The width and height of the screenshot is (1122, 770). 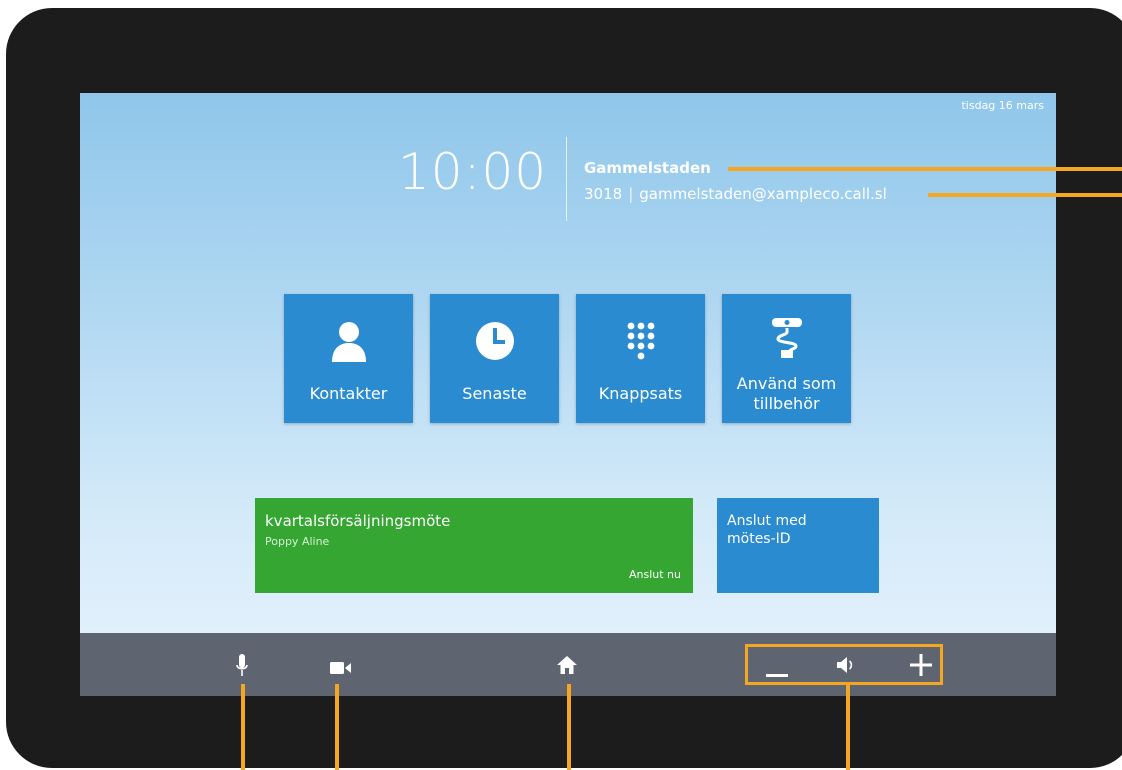 I want to click on video-camera-icon, so click(x=341, y=668).